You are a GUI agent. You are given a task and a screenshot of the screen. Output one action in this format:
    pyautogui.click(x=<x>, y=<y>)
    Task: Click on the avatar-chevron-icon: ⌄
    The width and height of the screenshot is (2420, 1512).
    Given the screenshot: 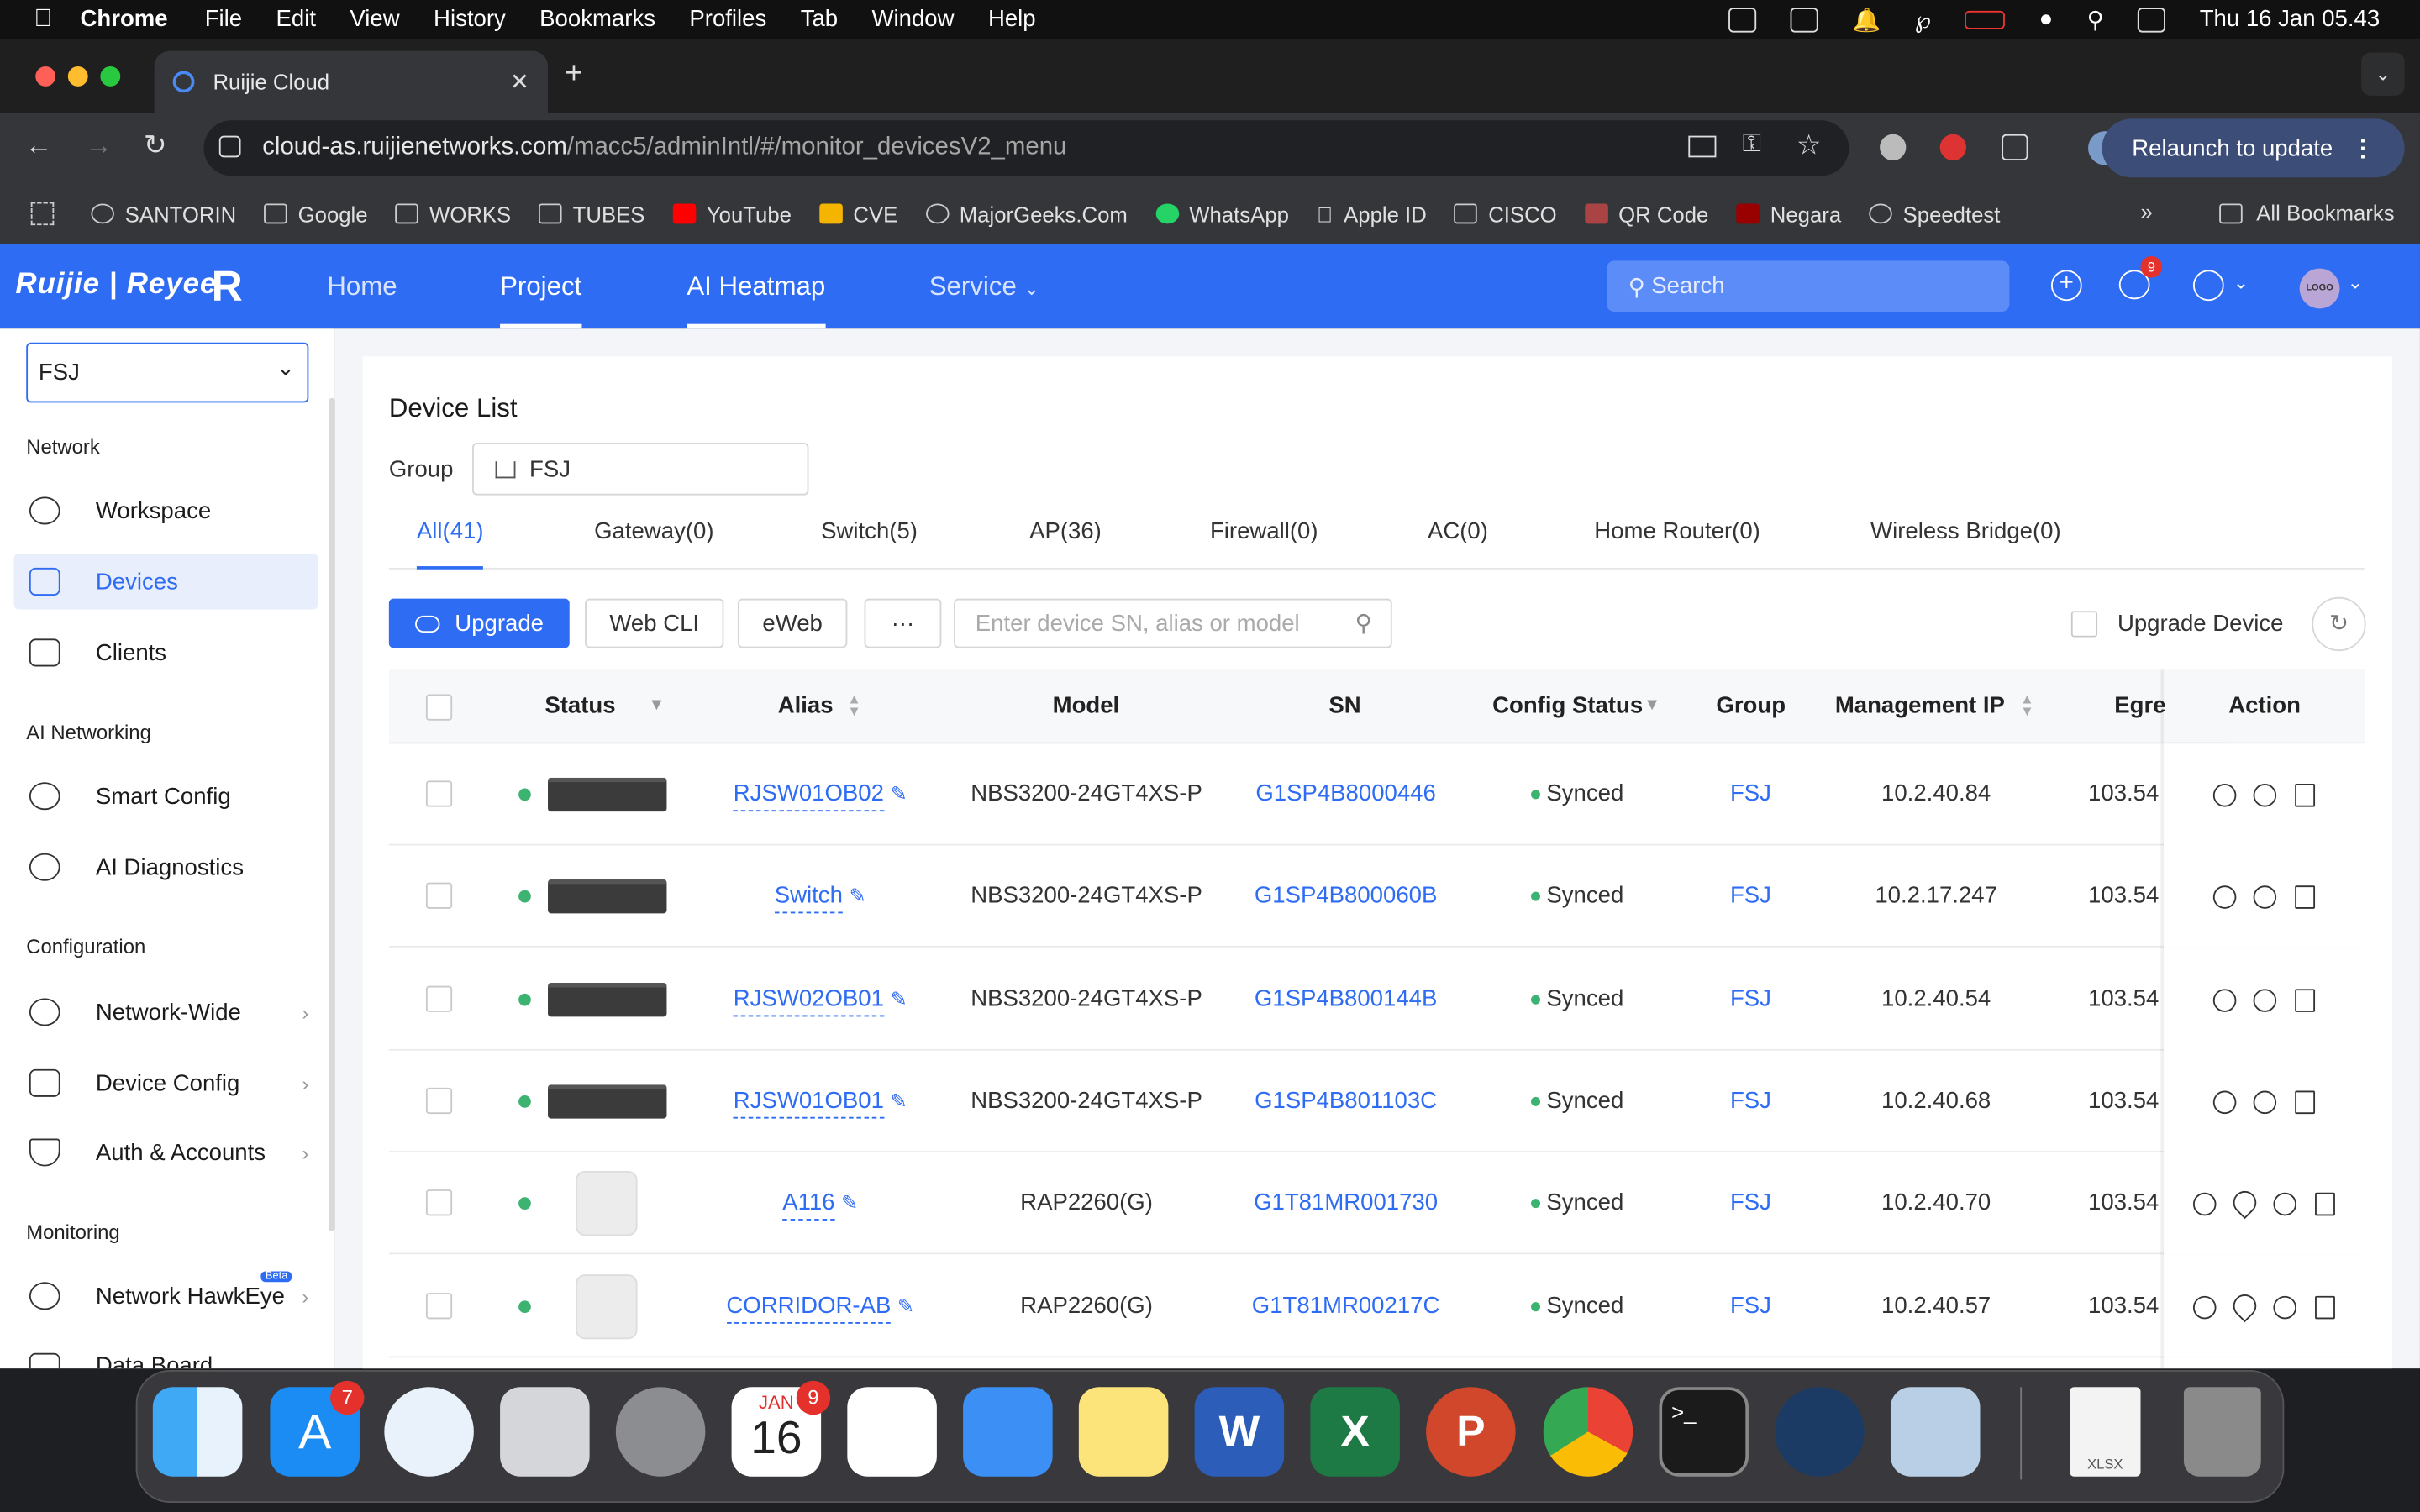 What is the action you would take?
    pyautogui.click(x=2355, y=282)
    